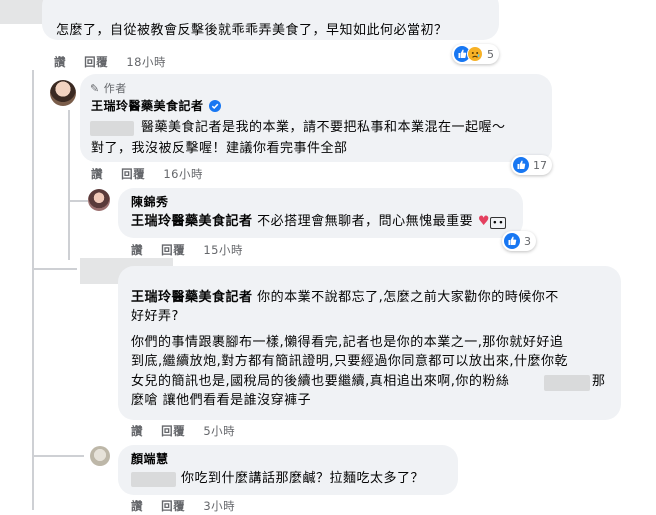  I want to click on comment-actions: 讚 回覆 5小時, so click(190, 431).